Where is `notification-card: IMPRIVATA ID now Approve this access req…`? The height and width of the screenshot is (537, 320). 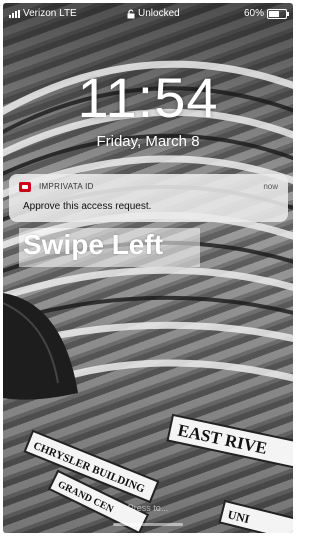 notification-card: IMPRIVATA ID now Approve this access req… is located at coordinates (148, 198).